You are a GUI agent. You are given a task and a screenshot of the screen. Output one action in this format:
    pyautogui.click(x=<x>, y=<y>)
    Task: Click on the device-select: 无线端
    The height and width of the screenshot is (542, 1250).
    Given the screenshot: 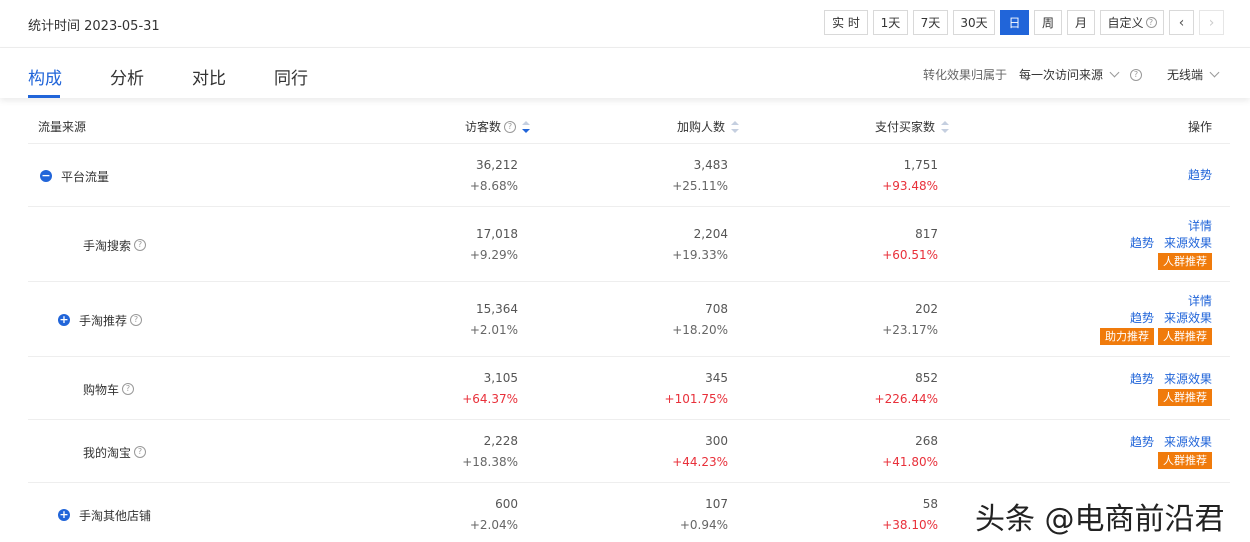 What is the action you would take?
    pyautogui.click(x=1193, y=74)
    